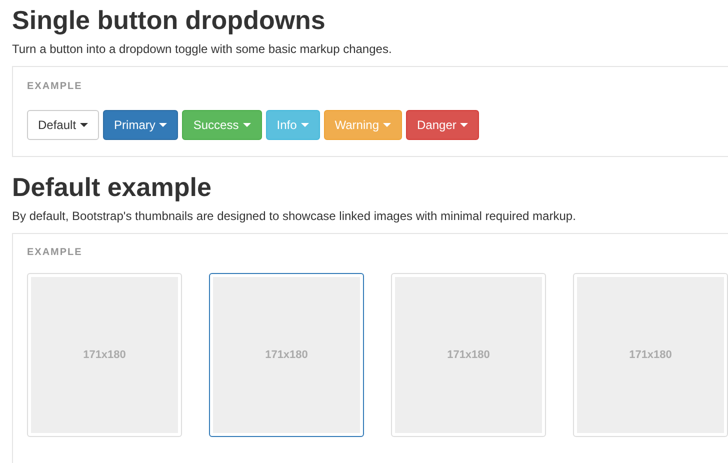 The image size is (728, 463). I want to click on dropdown-button: Danger, so click(443, 125).